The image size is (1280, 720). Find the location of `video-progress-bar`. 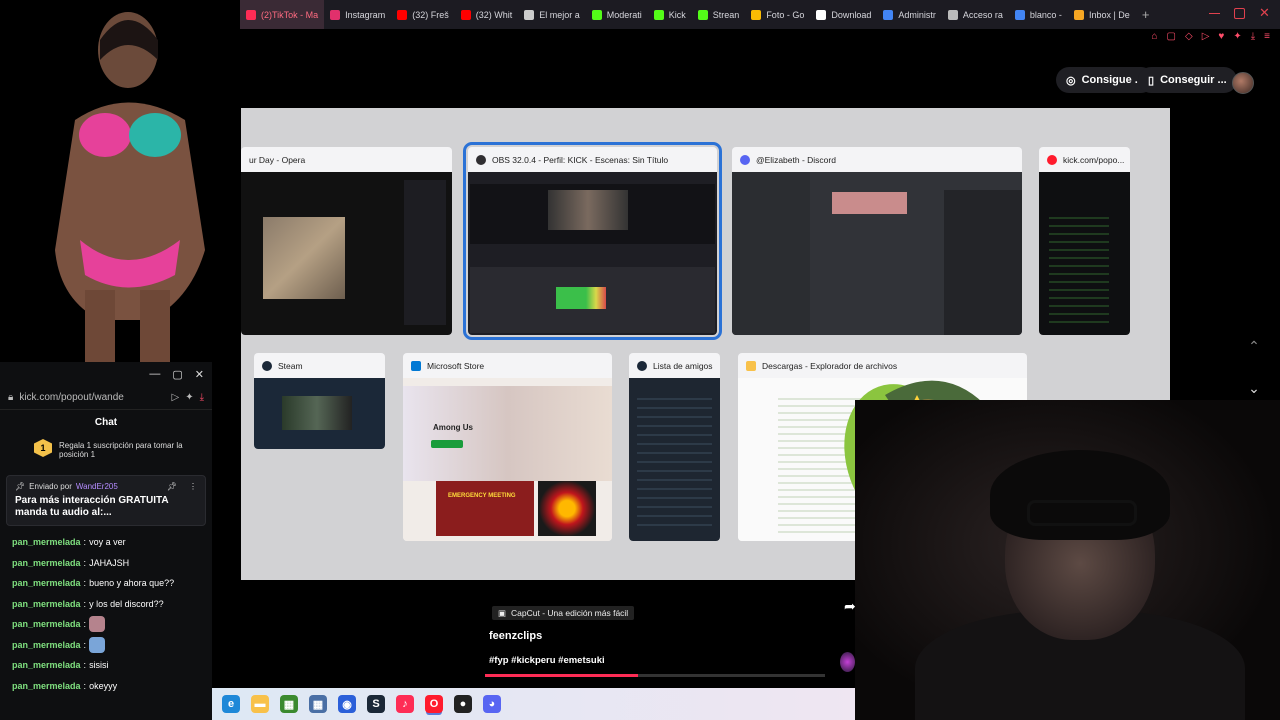

video-progress-bar is located at coordinates (655, 675).